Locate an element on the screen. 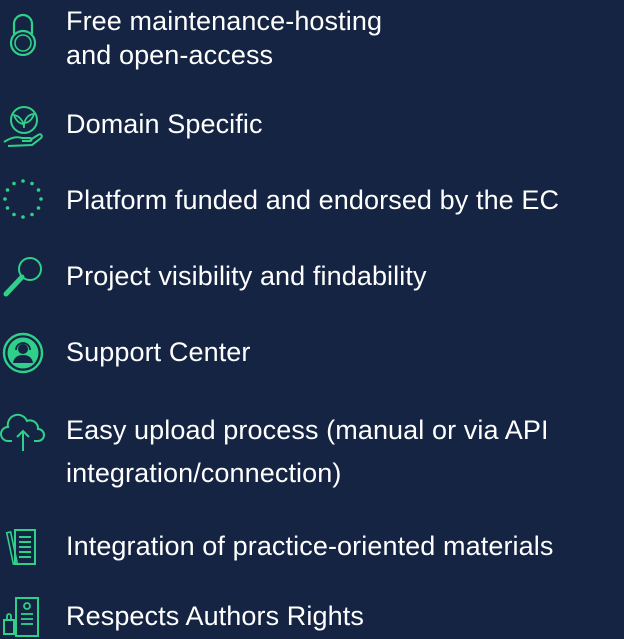 This screenshot has height=639, width=624. cloud-upload-icon is located at coordinates (23, 432).